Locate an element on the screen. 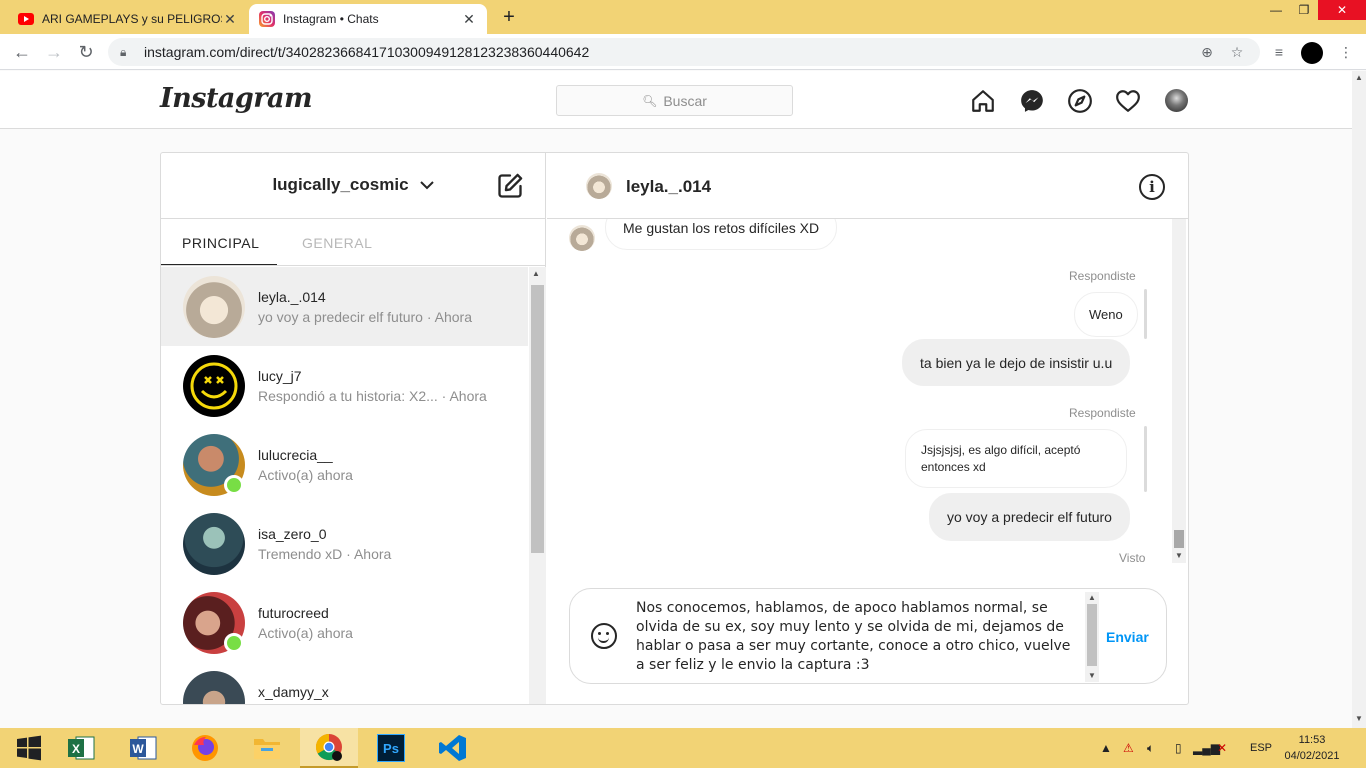  instagram-header: Instagram 🔍︎ Buscar is located at coordinates (676, 100).